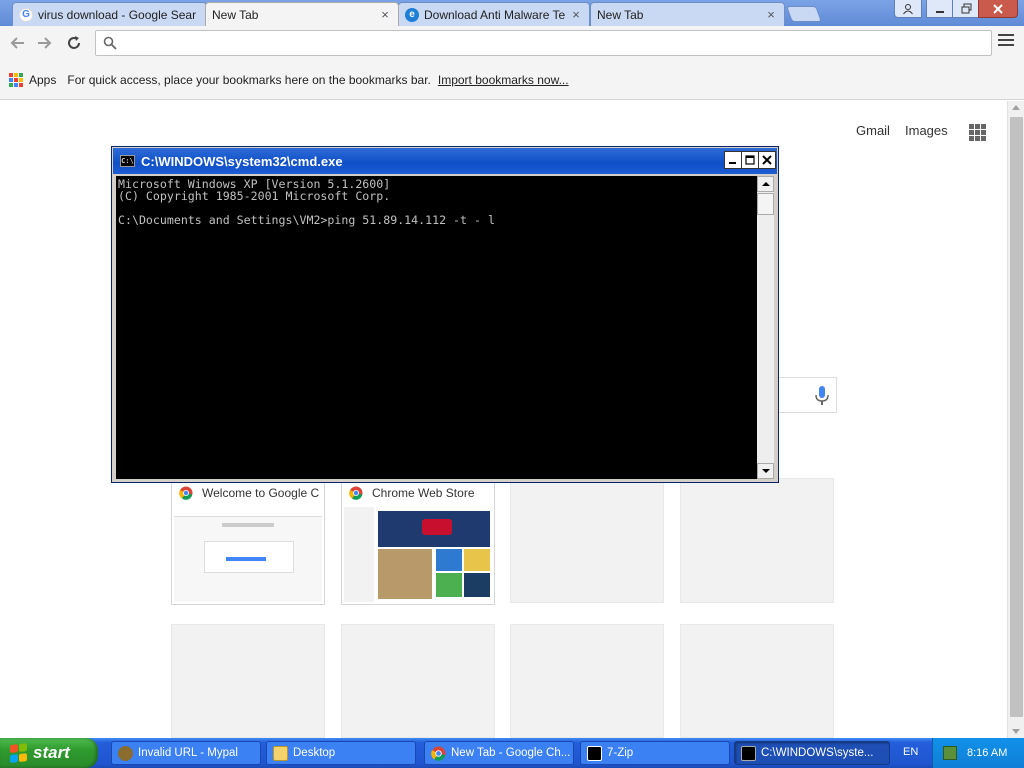 Image resolution: width=1024 pixels, height=768 pixels. Describe the element at coordinates (302, 14) in the screenshot. I see `tab-new-tab-active: New Tab ×` at that location.